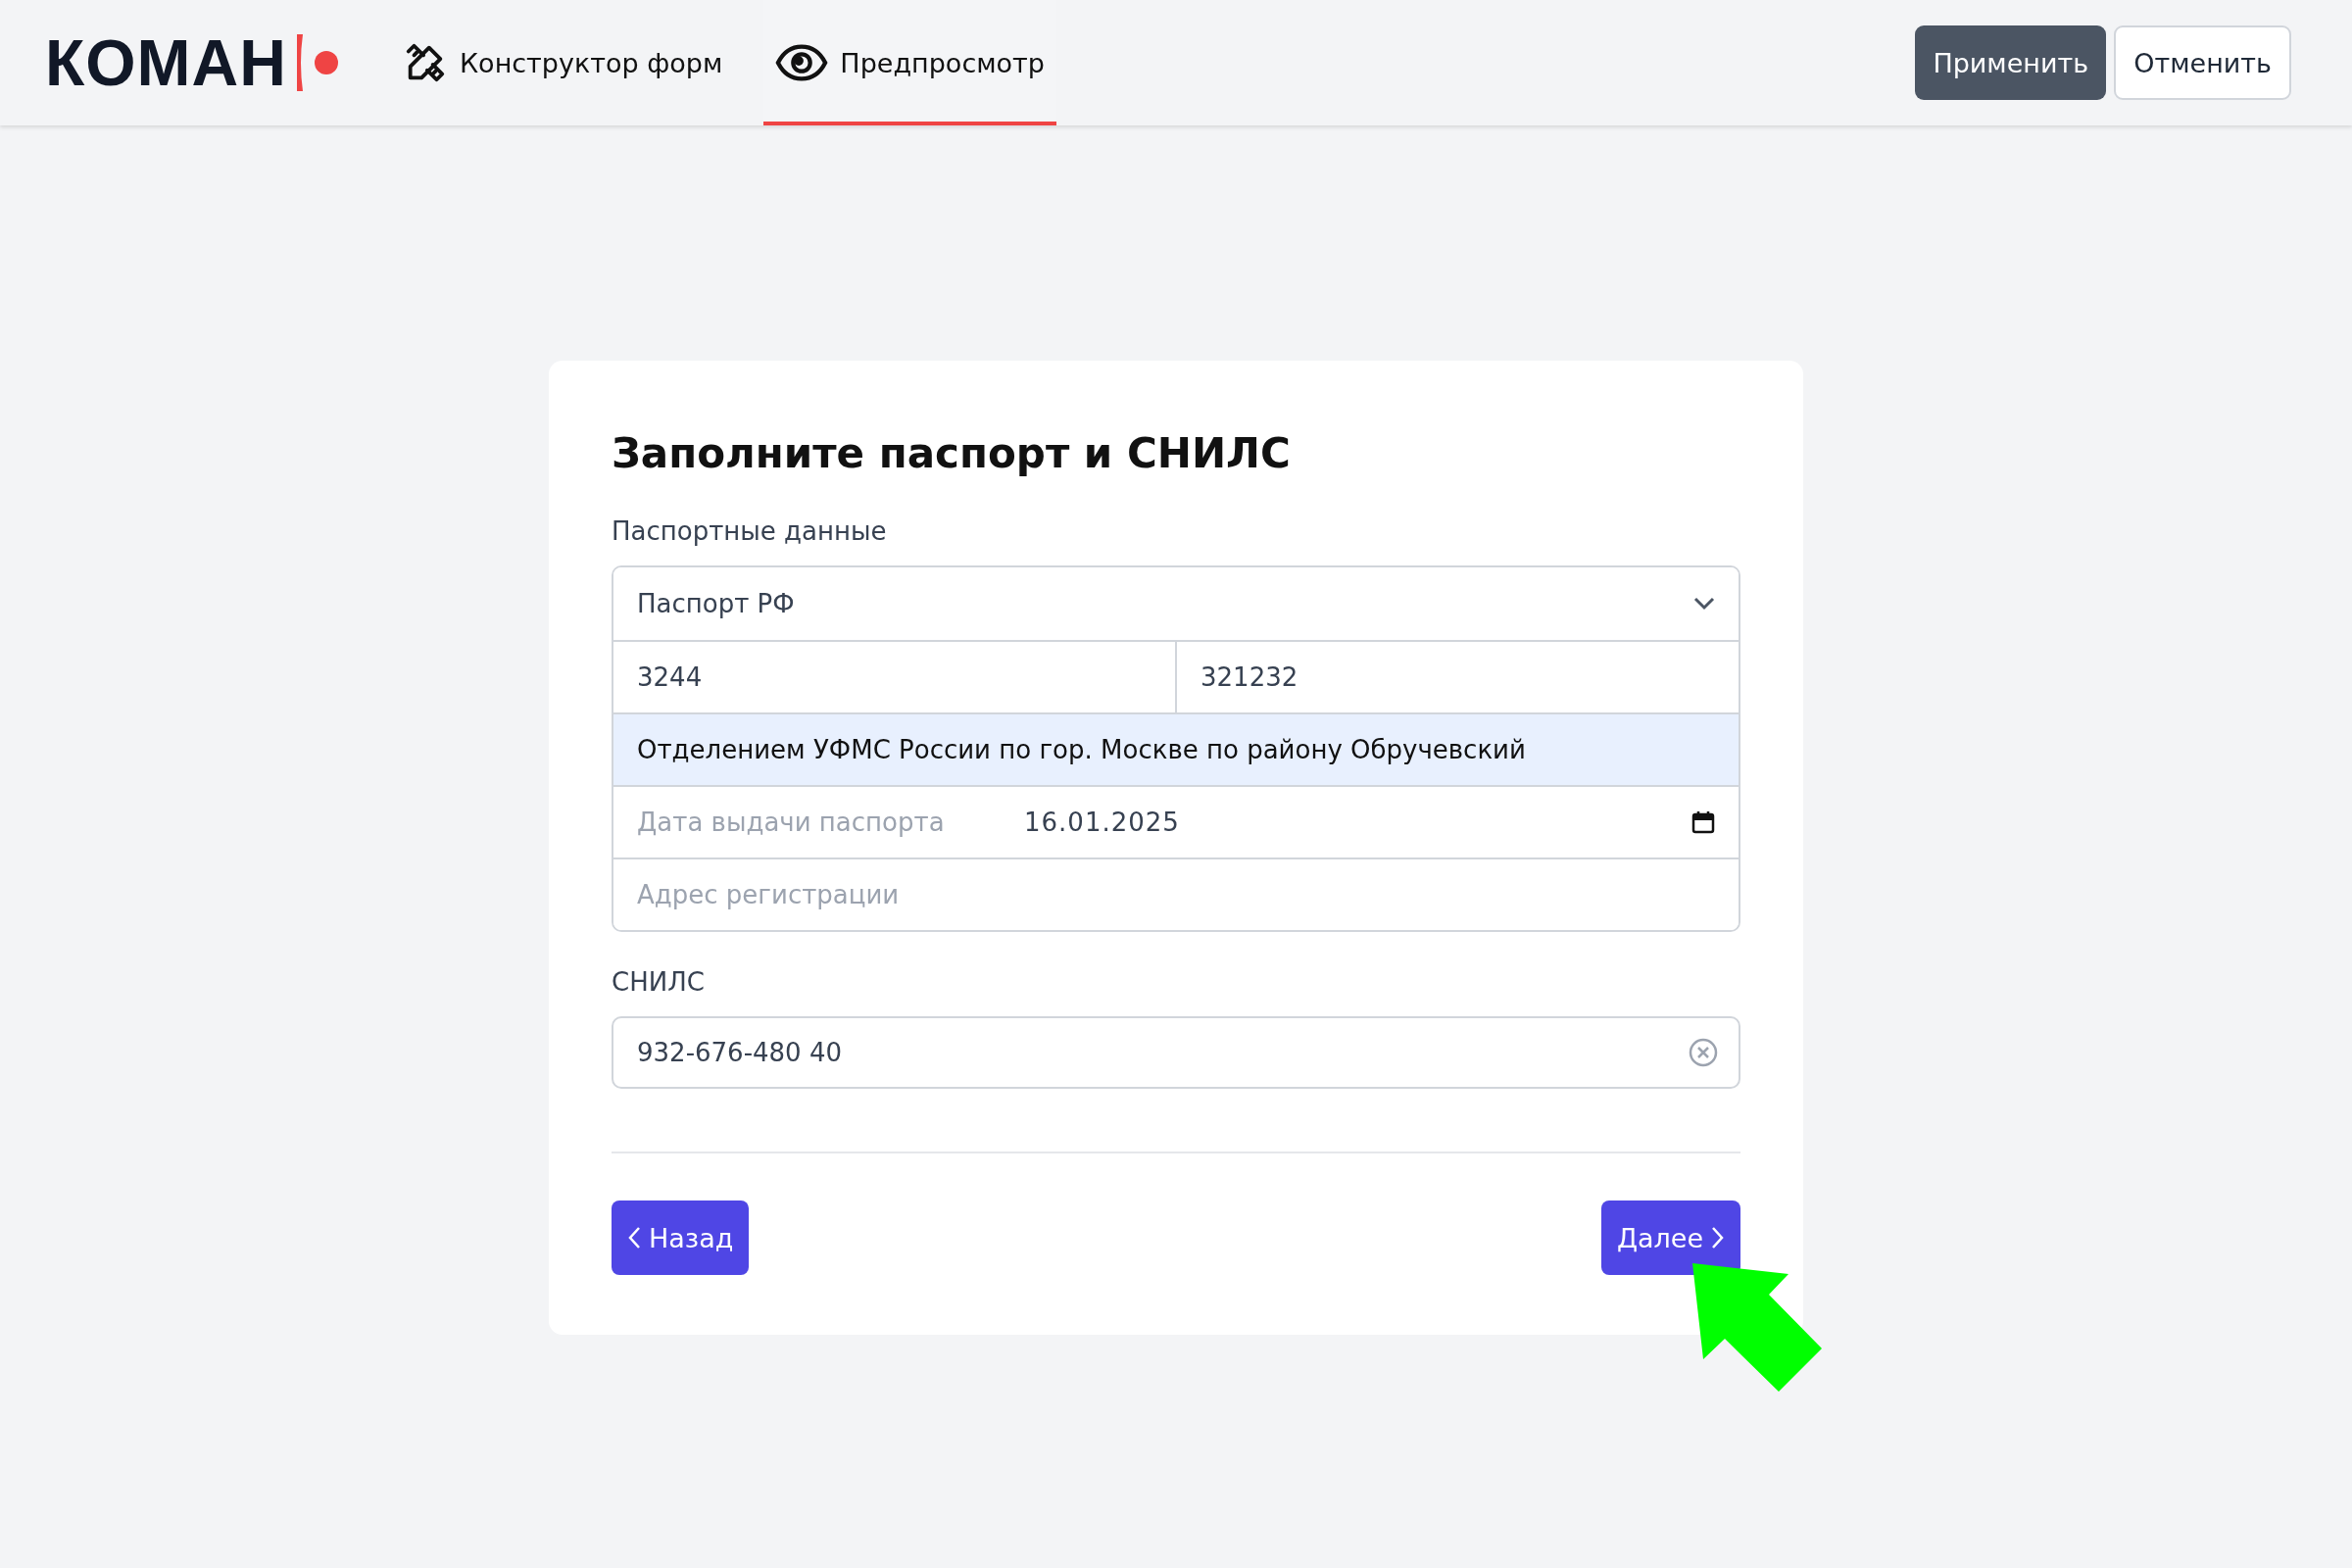 This screenshot has height=1568, width=2352. I want to click on document-type-select: Паспорт РФ, so click(1176, 603).